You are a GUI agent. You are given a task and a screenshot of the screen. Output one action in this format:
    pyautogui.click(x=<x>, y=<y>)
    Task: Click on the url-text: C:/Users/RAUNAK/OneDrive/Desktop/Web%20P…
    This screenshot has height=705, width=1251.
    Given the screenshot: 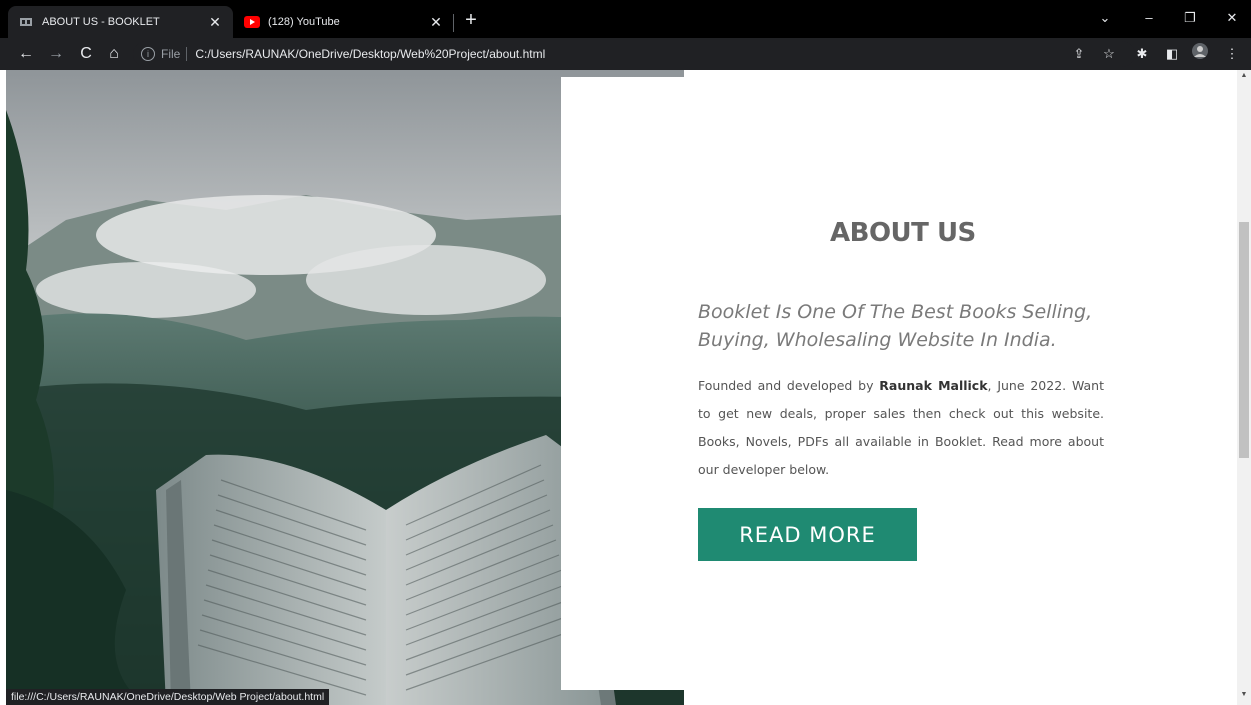 What is the action you would take?
    pyautogui.click(x=370, y=54)
    